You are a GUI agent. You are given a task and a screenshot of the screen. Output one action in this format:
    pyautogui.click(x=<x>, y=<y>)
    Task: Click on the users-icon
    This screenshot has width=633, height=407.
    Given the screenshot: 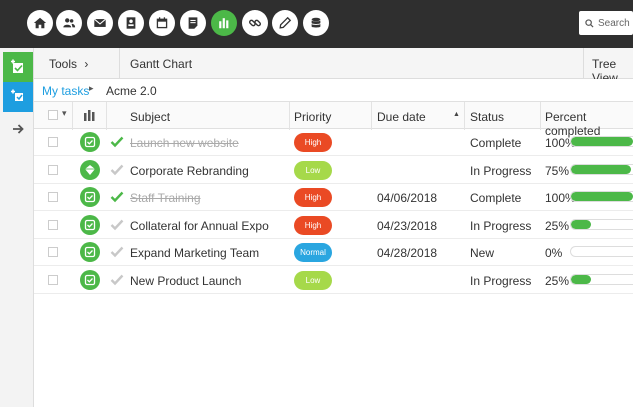 What is the action you would take?
    pyautogui.click(x=69, y=23)
    